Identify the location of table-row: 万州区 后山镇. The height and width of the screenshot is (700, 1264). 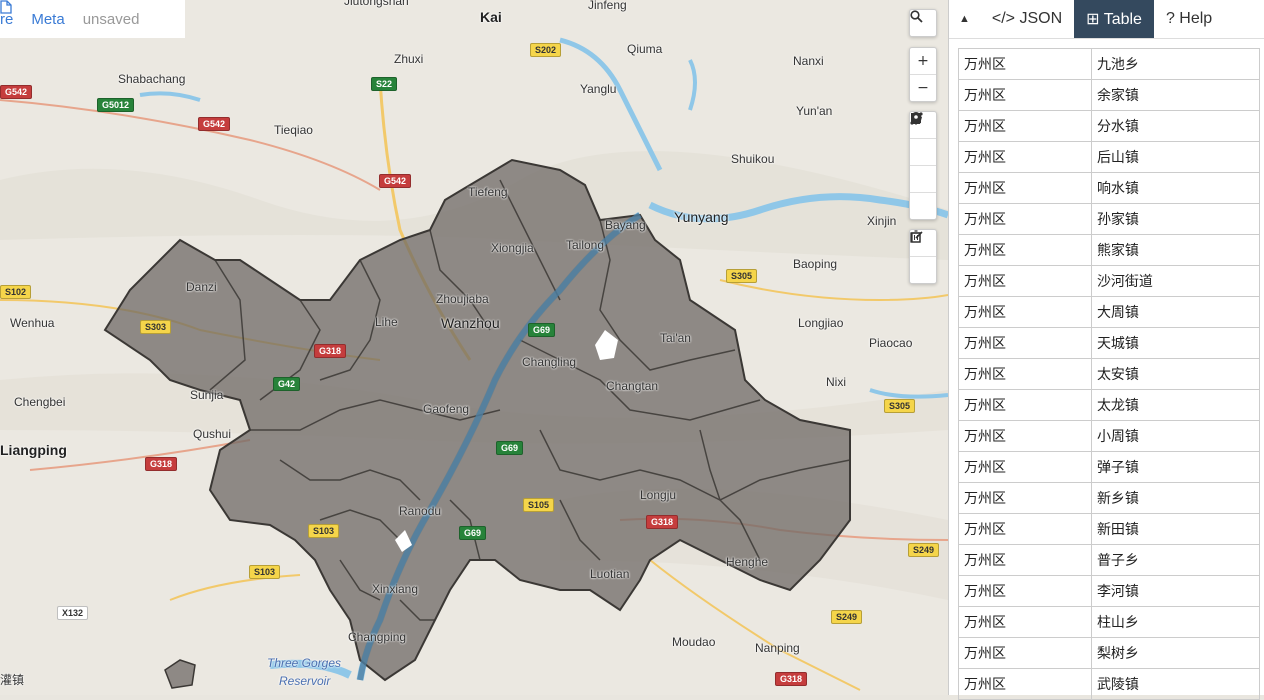
(1109, 157).